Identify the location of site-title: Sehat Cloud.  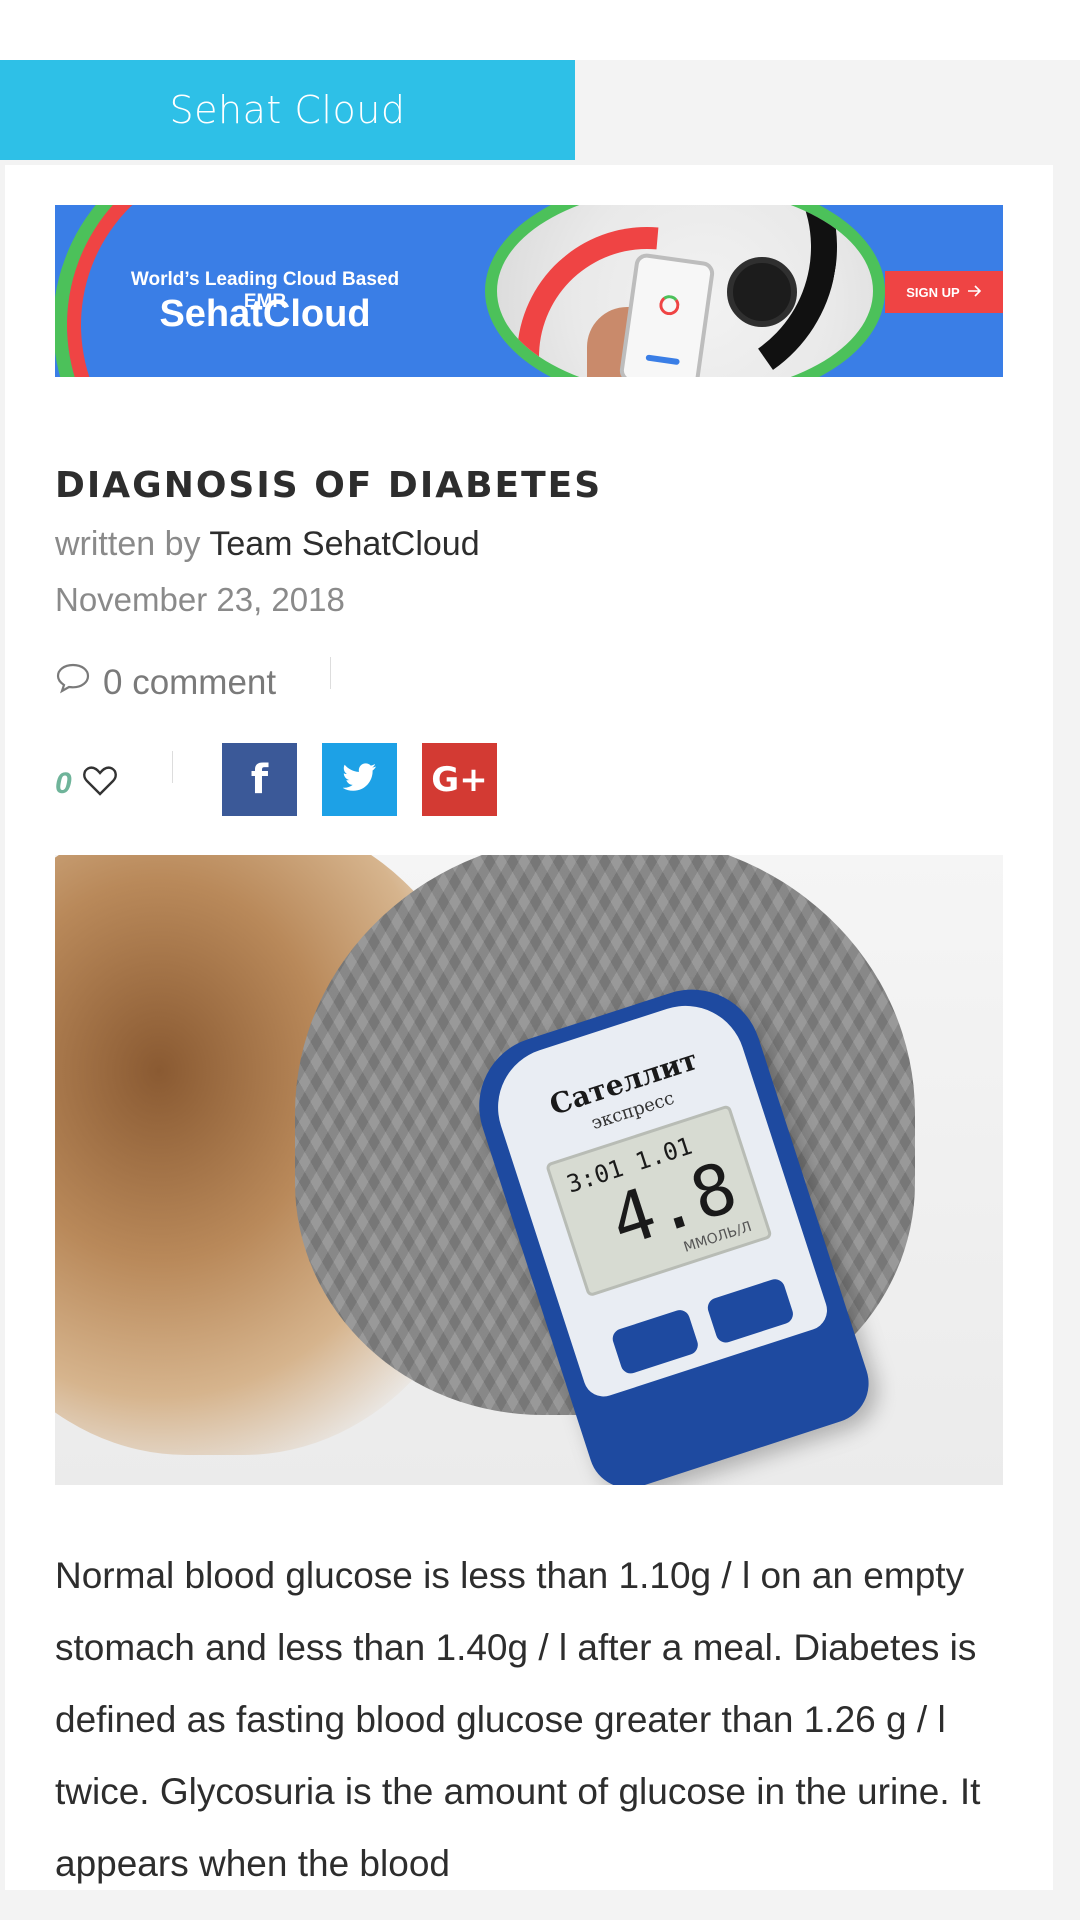
(287, 110).